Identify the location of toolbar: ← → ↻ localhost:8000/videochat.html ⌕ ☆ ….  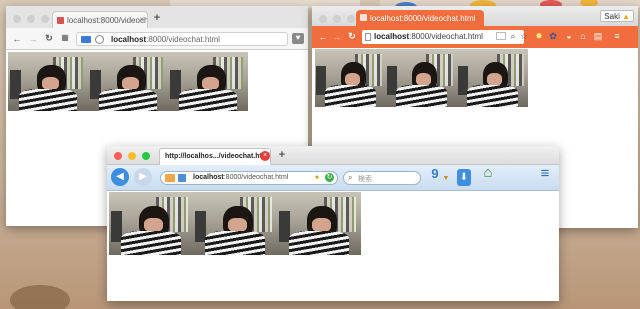
(475, 37).